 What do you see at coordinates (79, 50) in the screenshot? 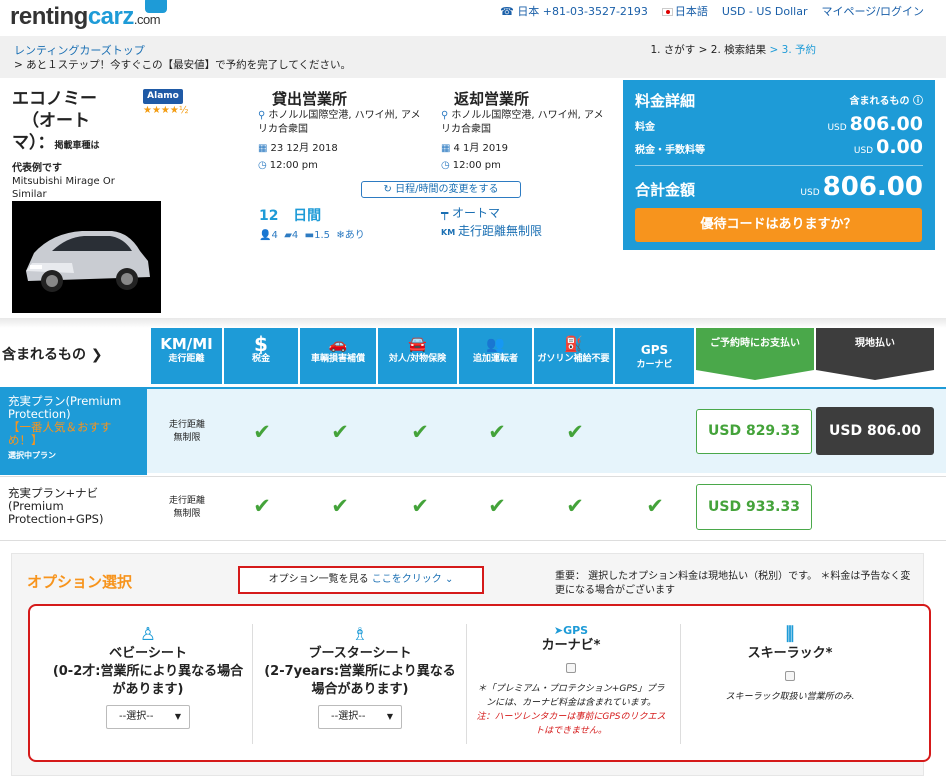
I see `breadcrumb-top-link: レンティングカーズトップ` at bounding box center [79, 50].